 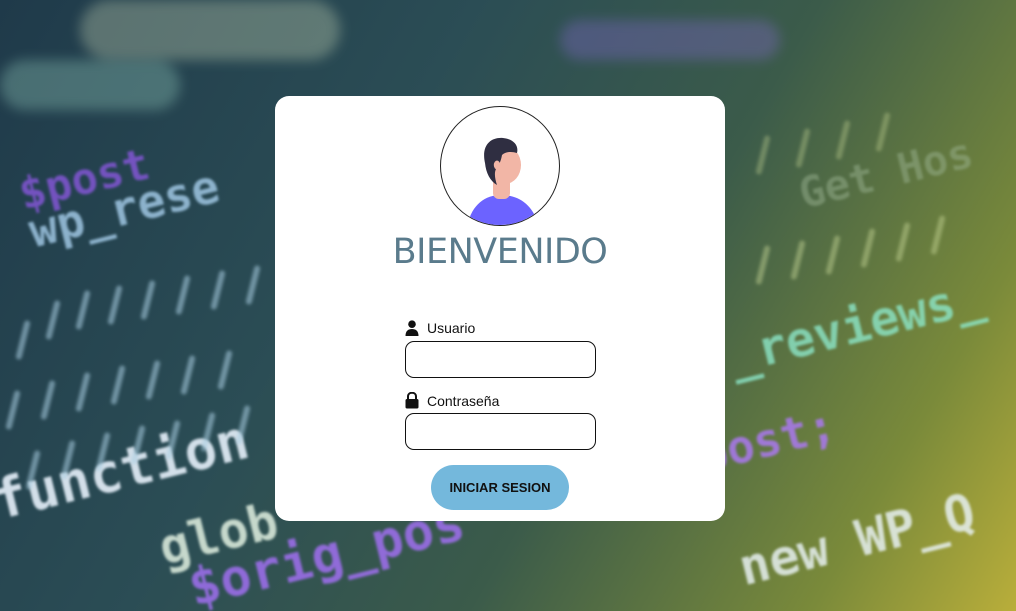 I want to click on password-label: Contraseña, so click(x=452, y=400).